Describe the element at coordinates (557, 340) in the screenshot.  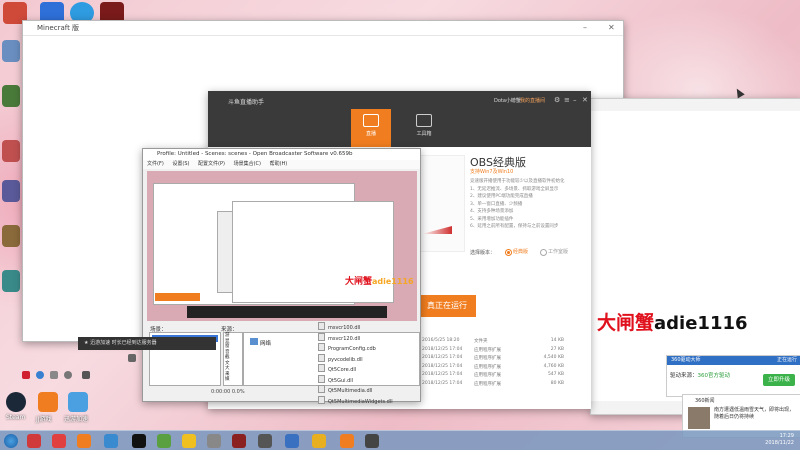
I see `file-size: 14 KB` at that location.